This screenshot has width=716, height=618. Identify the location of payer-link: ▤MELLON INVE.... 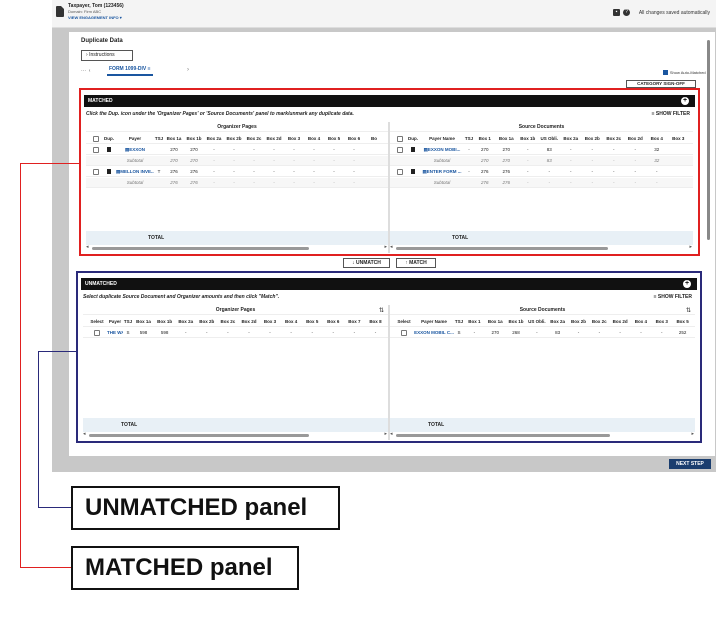
(135, 172).